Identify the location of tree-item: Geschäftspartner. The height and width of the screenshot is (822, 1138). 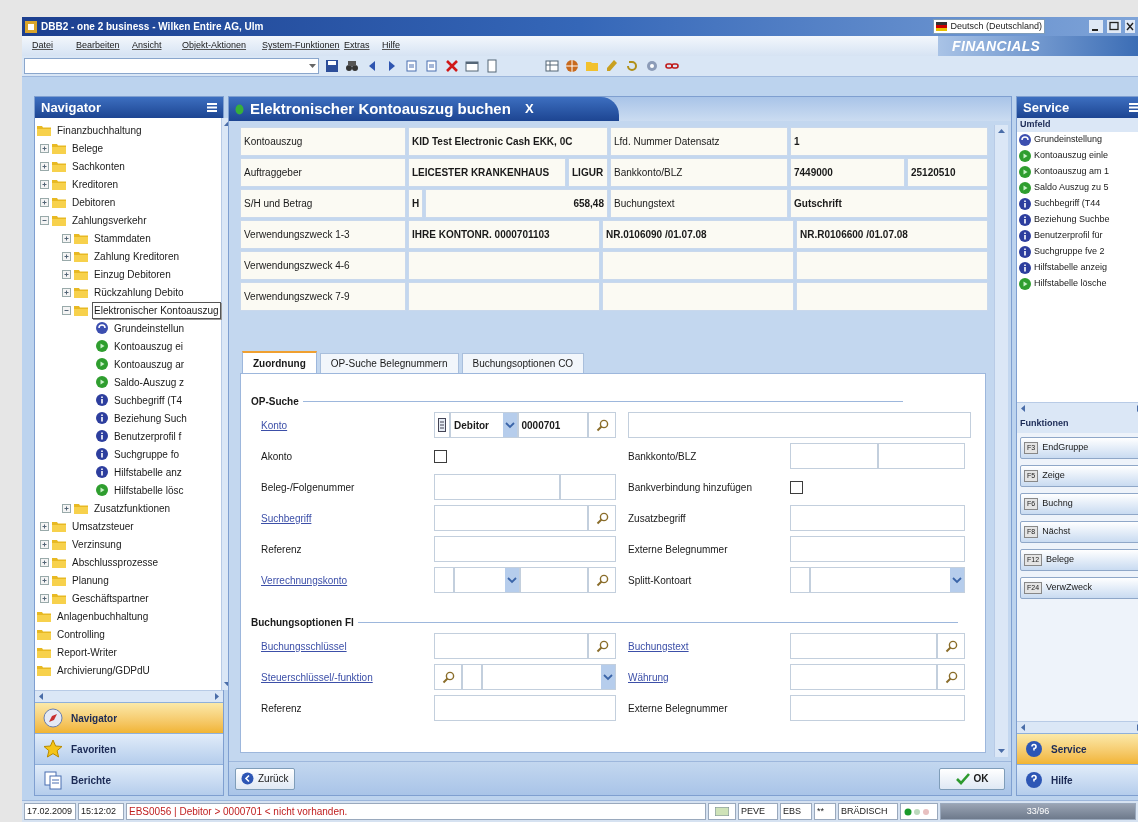
(110, 598).